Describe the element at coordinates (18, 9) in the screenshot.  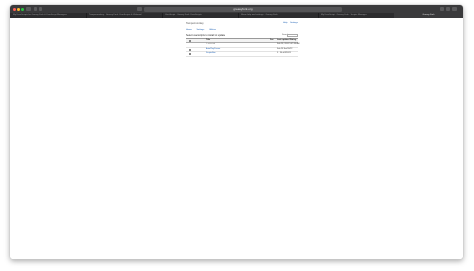
I see `minimize-window-button` at that location.